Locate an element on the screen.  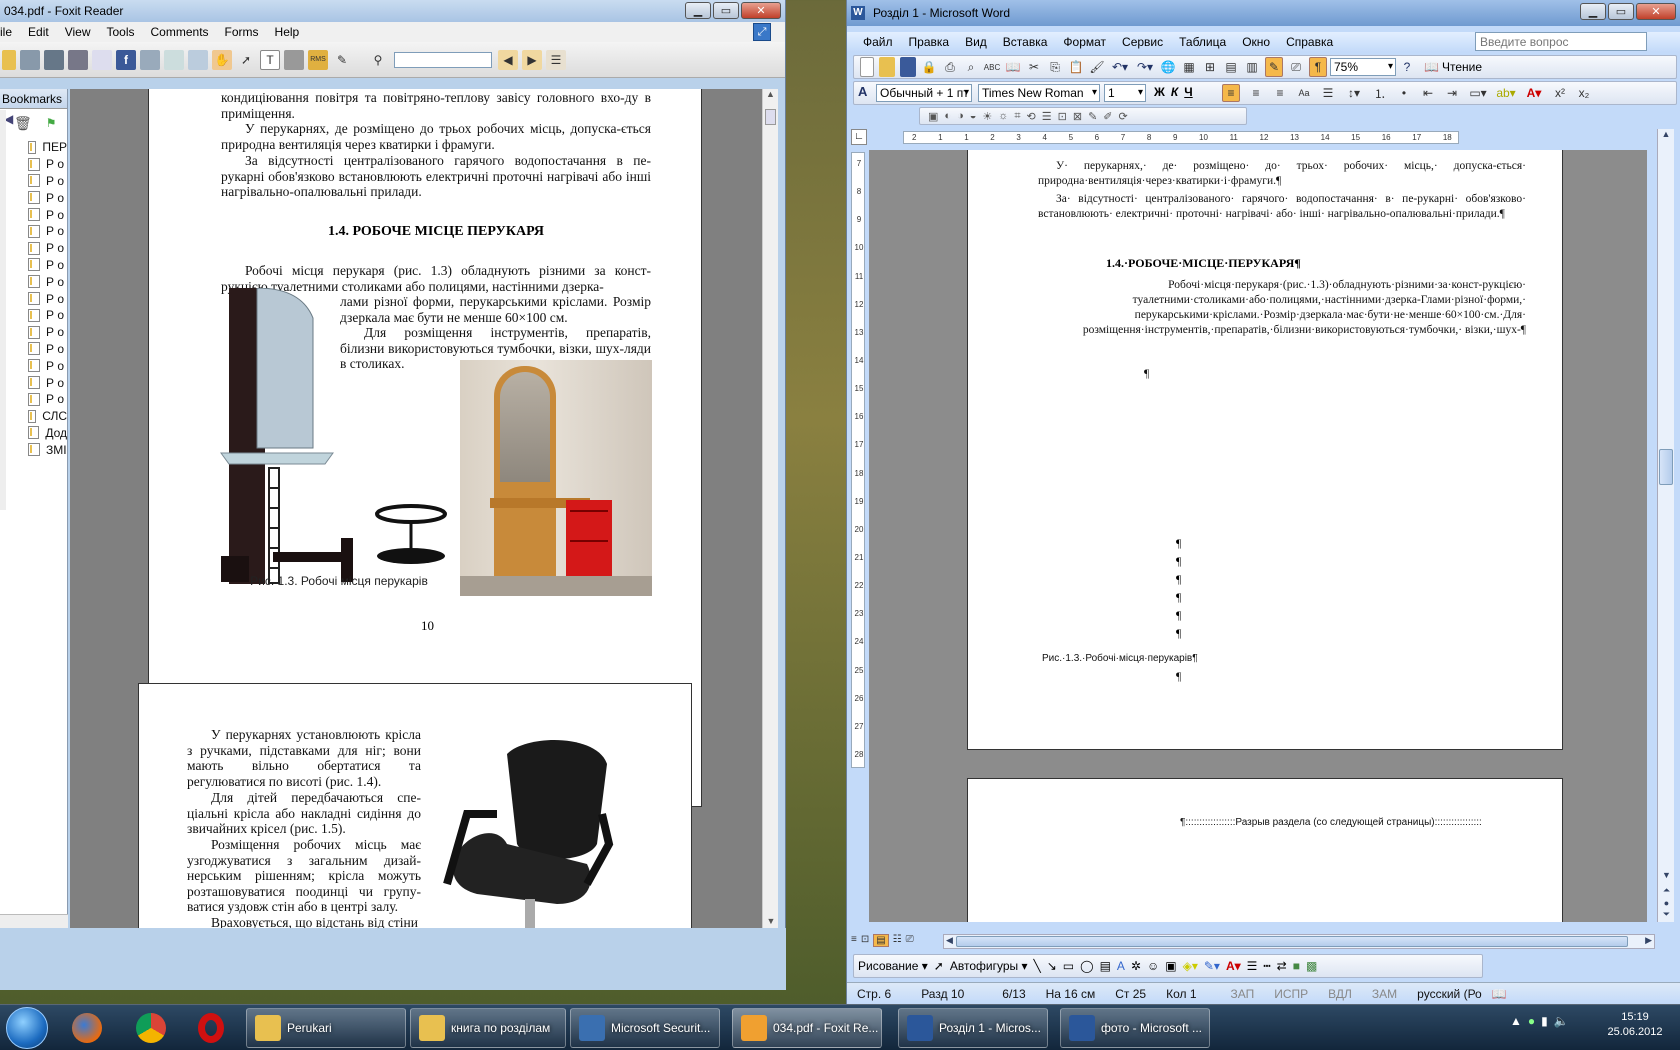
foxit-scroll-thumb is located at coordinates (770, 117).